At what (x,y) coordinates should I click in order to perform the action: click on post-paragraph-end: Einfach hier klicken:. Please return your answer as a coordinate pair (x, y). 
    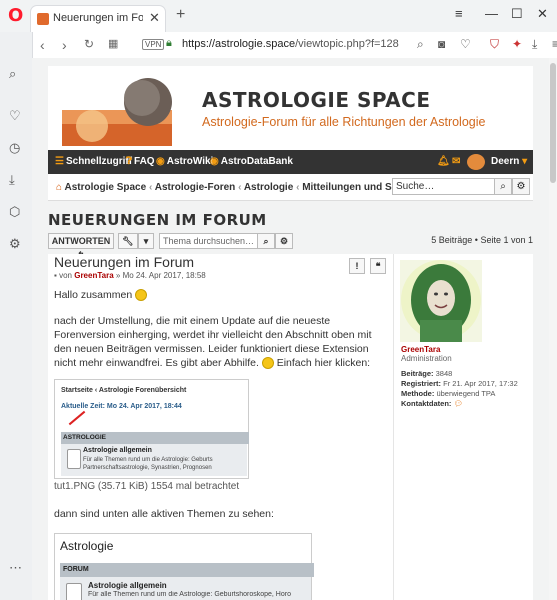
    Looking at the image, I should click on (323, 363).